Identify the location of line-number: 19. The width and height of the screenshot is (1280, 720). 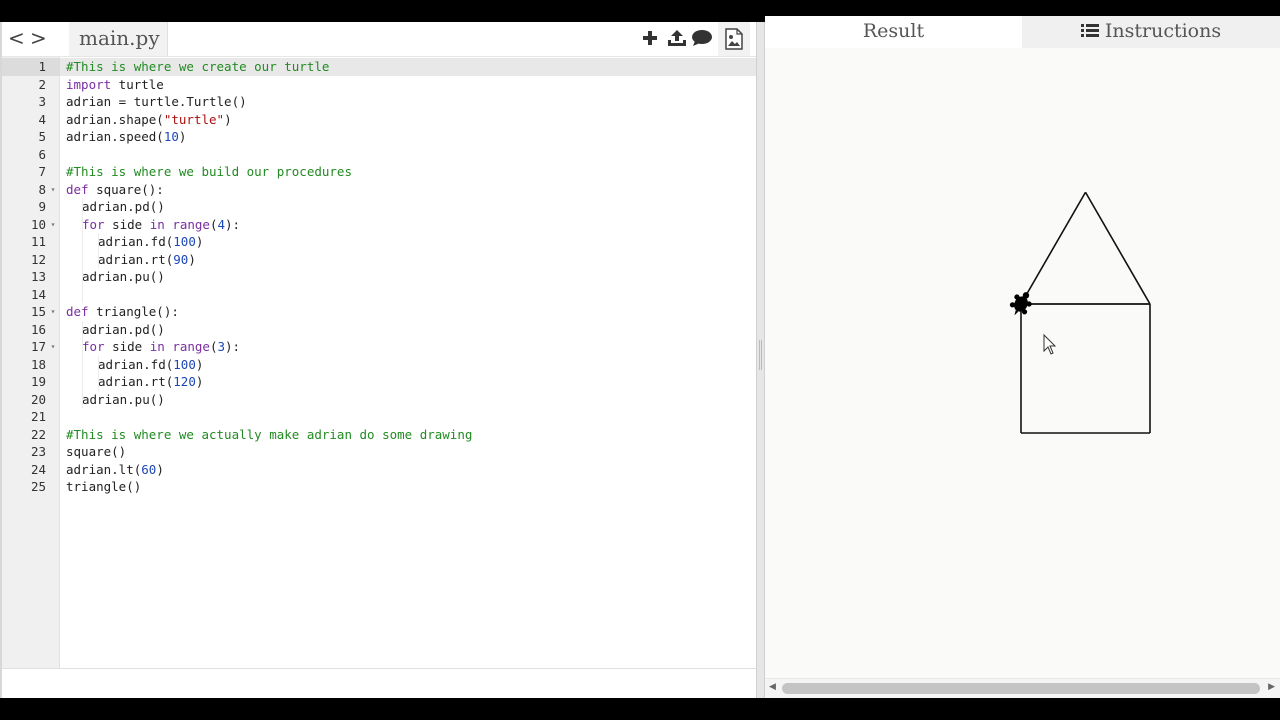
(38, 381).